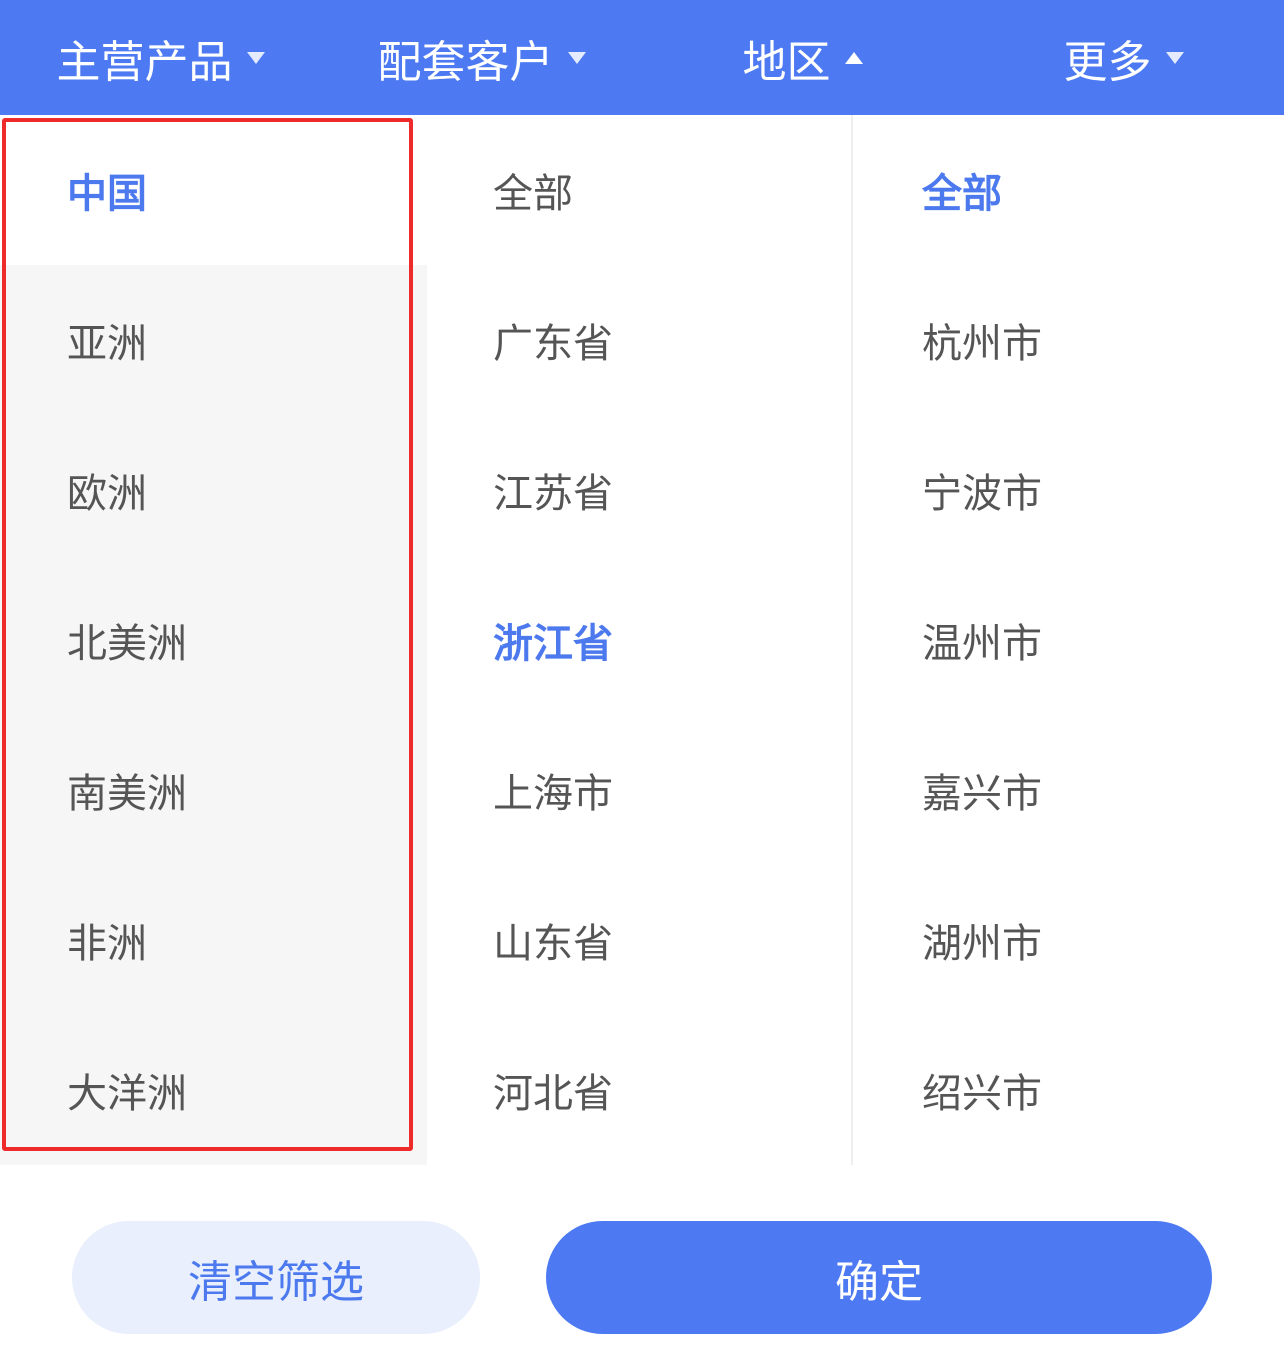  Describe the element at coordinates (276, 1282) in the screenshot. I see `clear-filter-label: 清空筛选` at that location.